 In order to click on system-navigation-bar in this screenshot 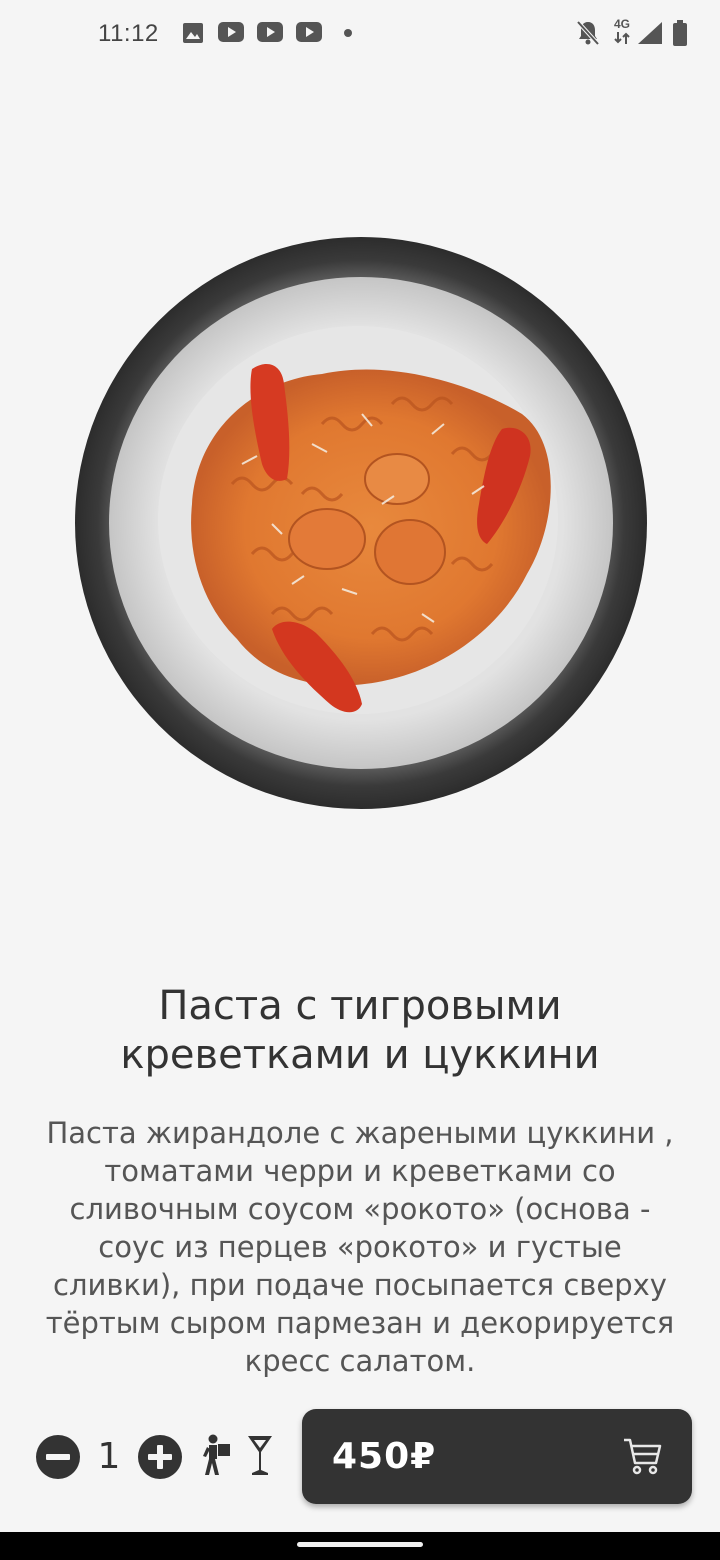, I will do `click(360, 1546)`.